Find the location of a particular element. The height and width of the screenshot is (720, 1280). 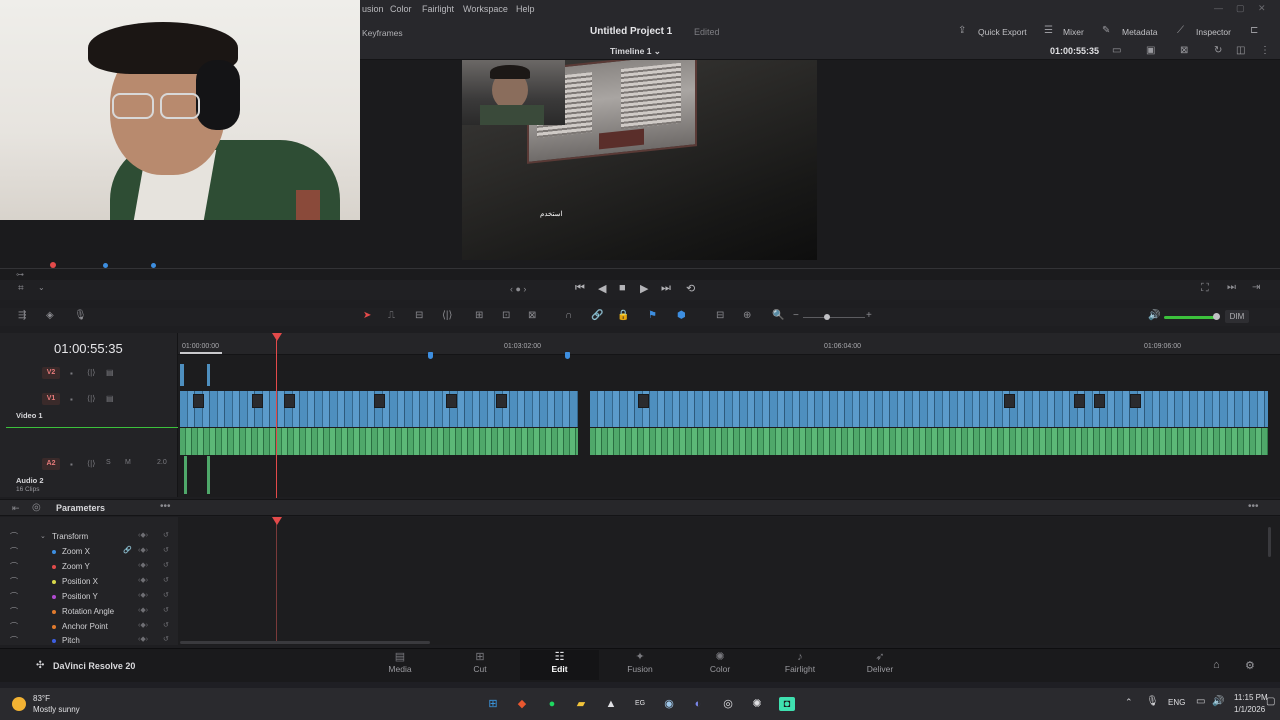

overwrite-clip-icon: ⊡ is located at coordinates (506, 315).